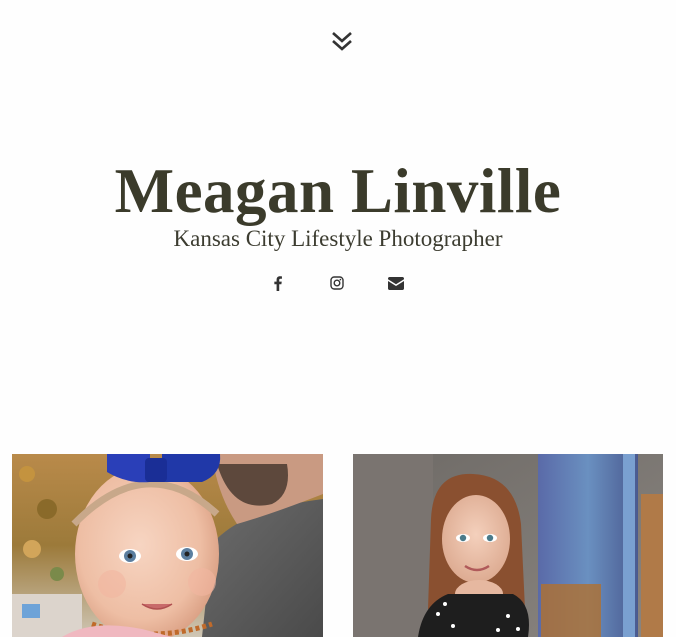 The width and height of the screenshot is (676, 637). I want to click on social-links, so click(338, 283).